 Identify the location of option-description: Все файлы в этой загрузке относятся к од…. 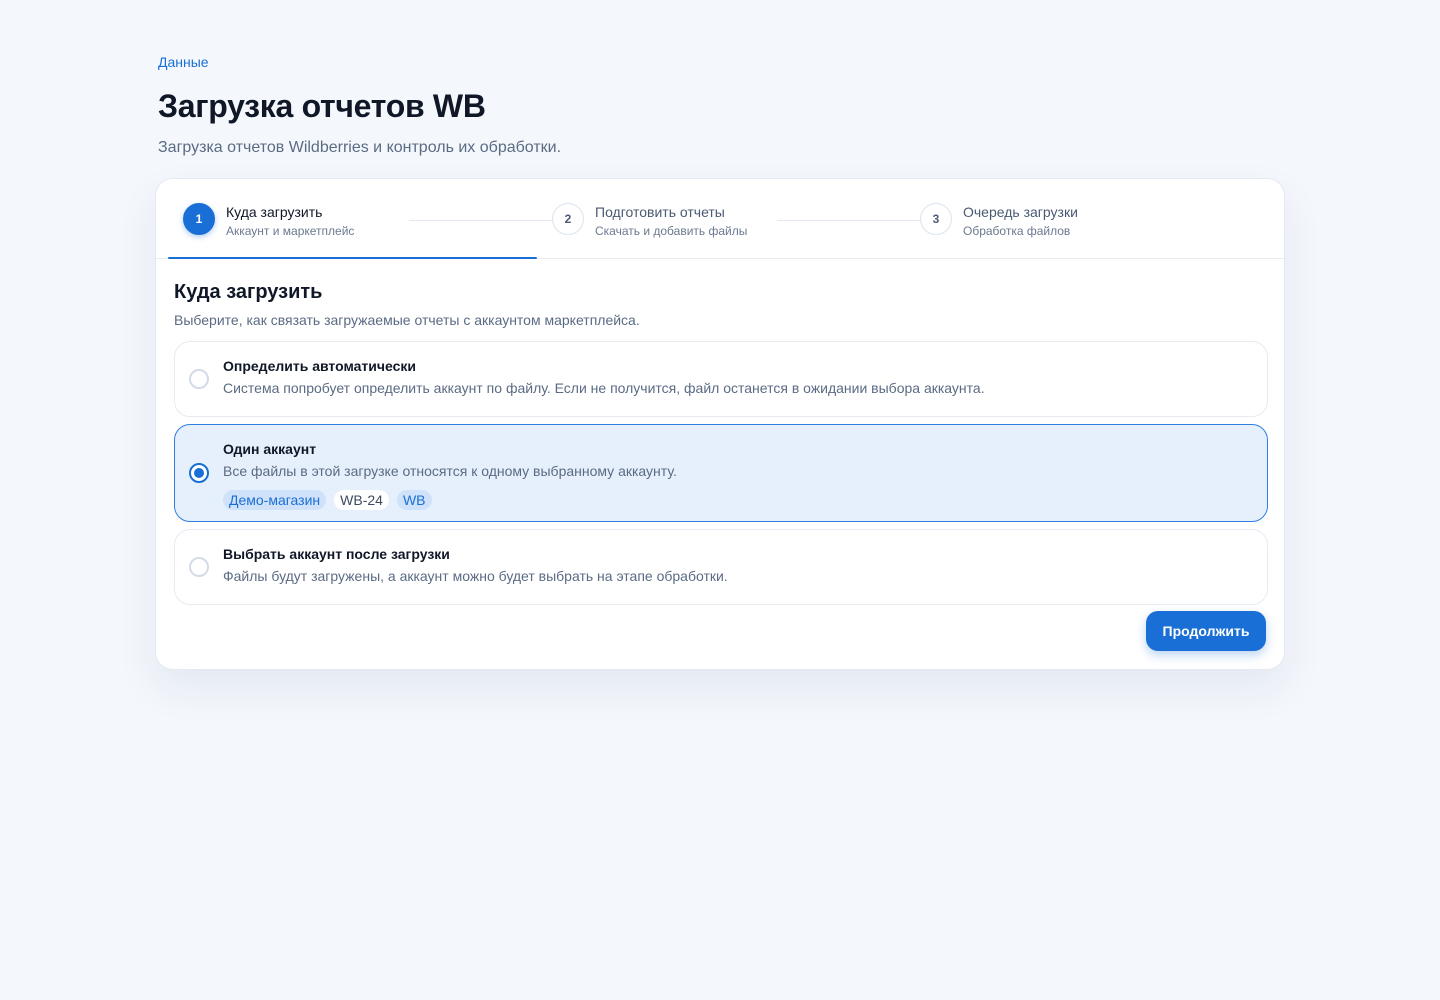
(450, 471).